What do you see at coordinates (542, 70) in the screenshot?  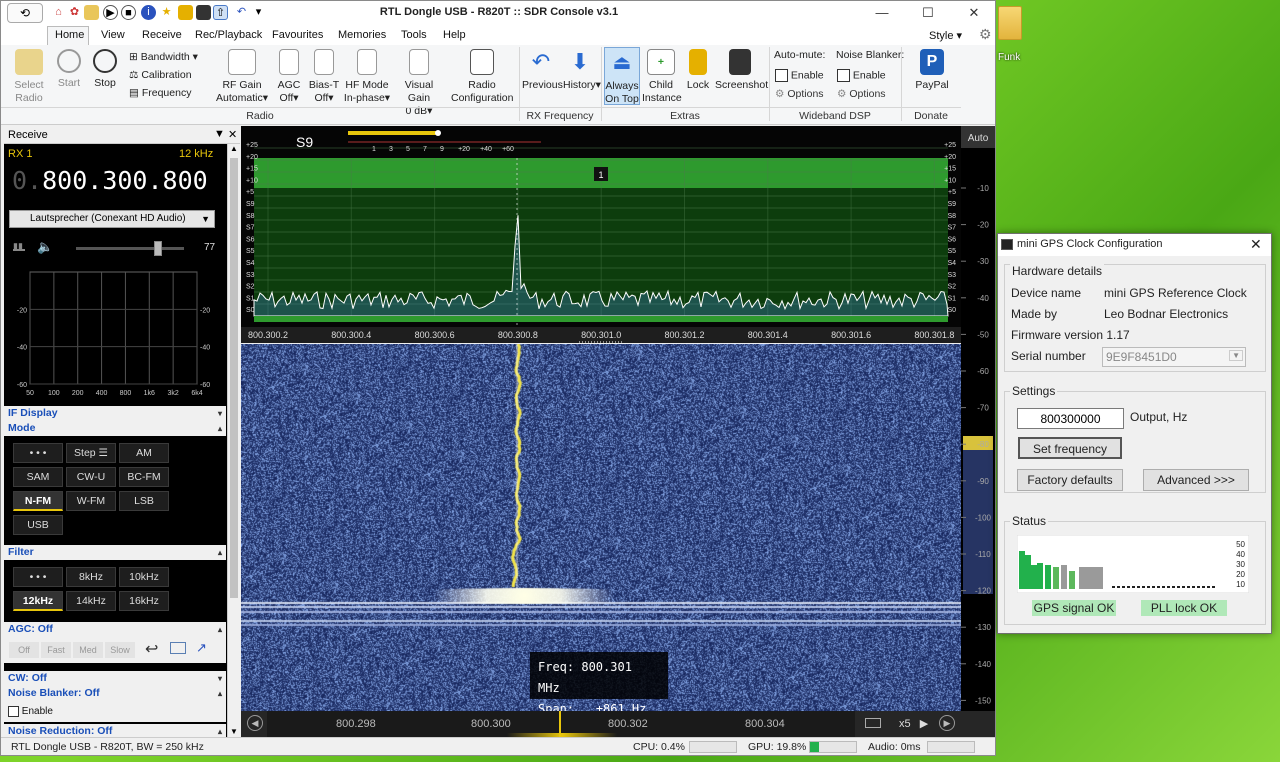 I see `previous-button: ↶ Previous` at bounding box center [542, 70].